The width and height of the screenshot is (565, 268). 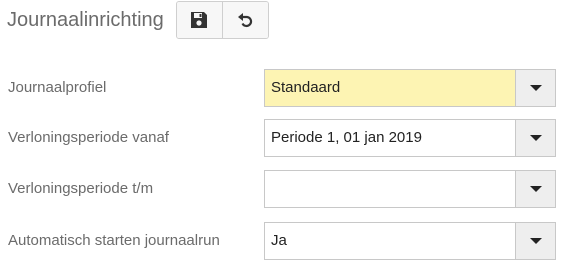 I want to click on periode-vanaf-select: Periode 1, 01 jan 2019, so click(x=410, y=138).